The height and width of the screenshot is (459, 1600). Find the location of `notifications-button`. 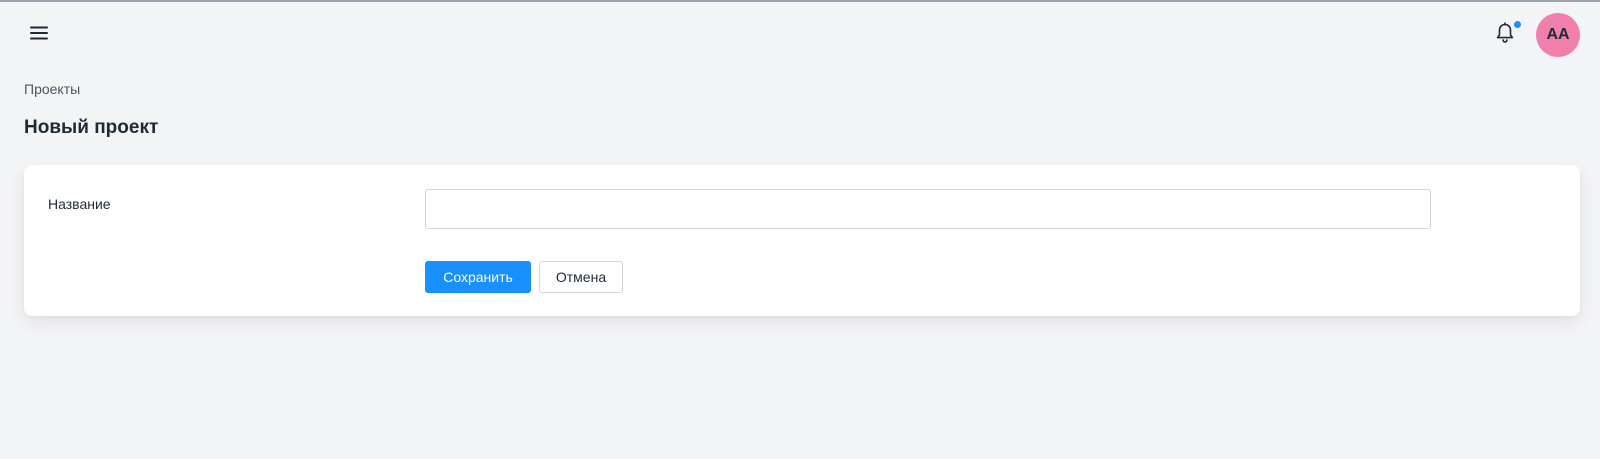

notifications-button is located at coordinates (1505, 35).